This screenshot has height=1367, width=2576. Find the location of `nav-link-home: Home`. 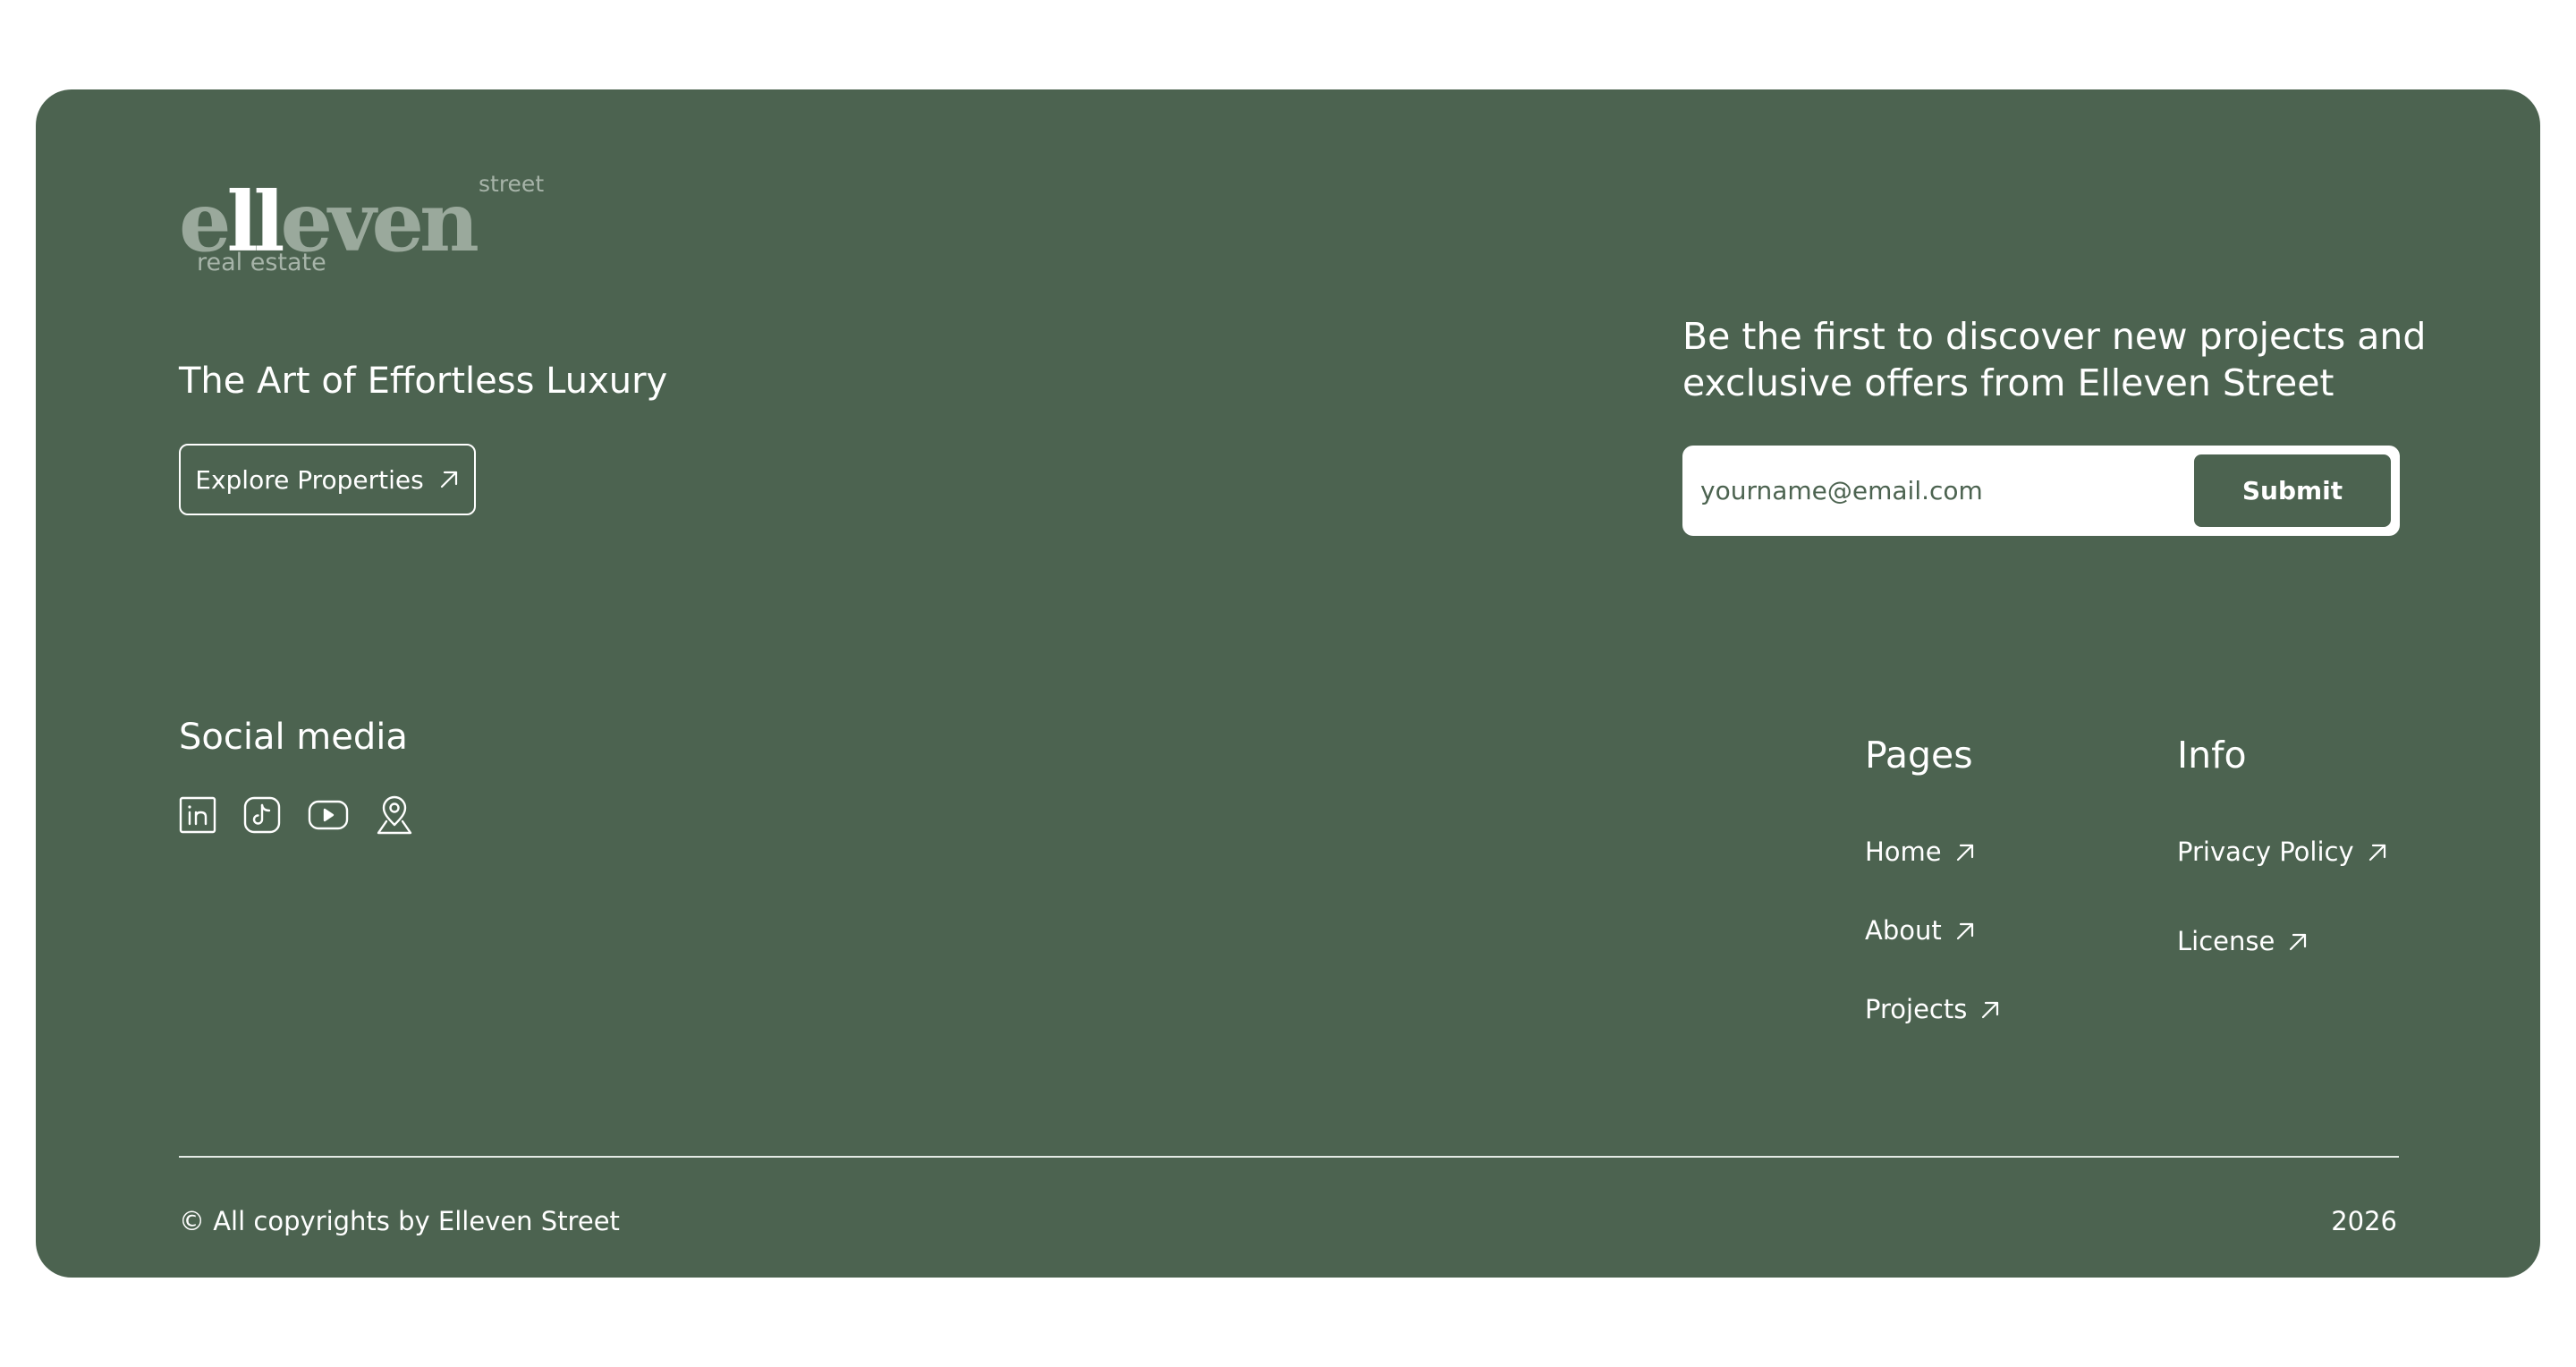

nav-link-home: Home is located at coordinates (1920, 852).